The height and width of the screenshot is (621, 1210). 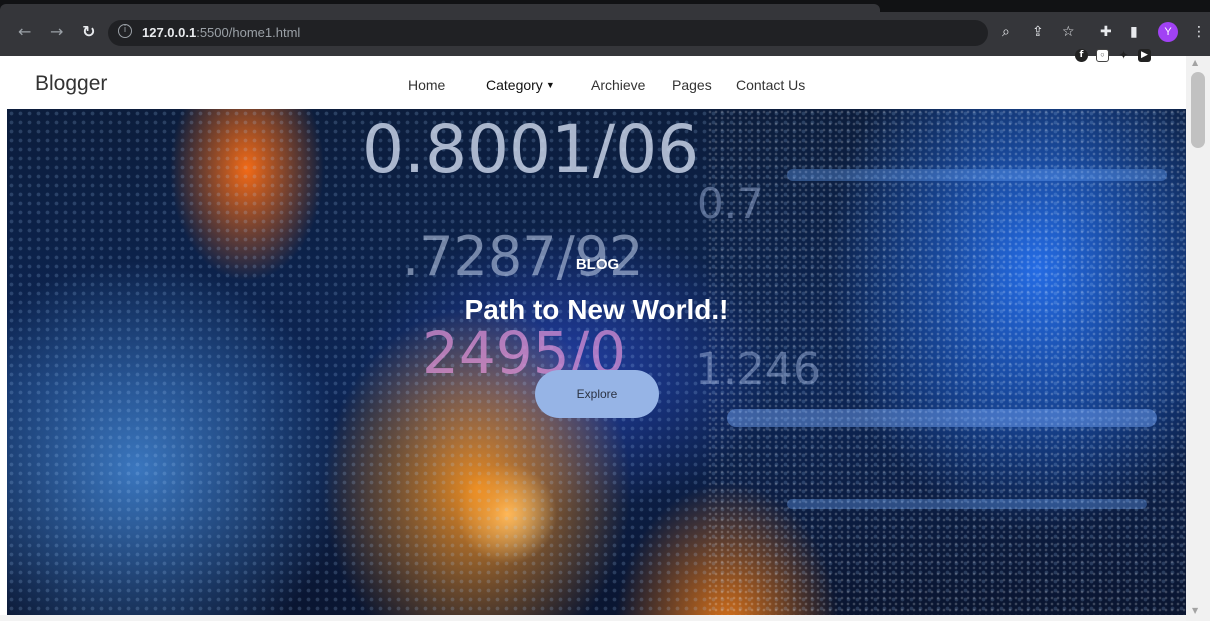 I want to click on side-panel-icon: ▮, so click(x=1134, y=32).